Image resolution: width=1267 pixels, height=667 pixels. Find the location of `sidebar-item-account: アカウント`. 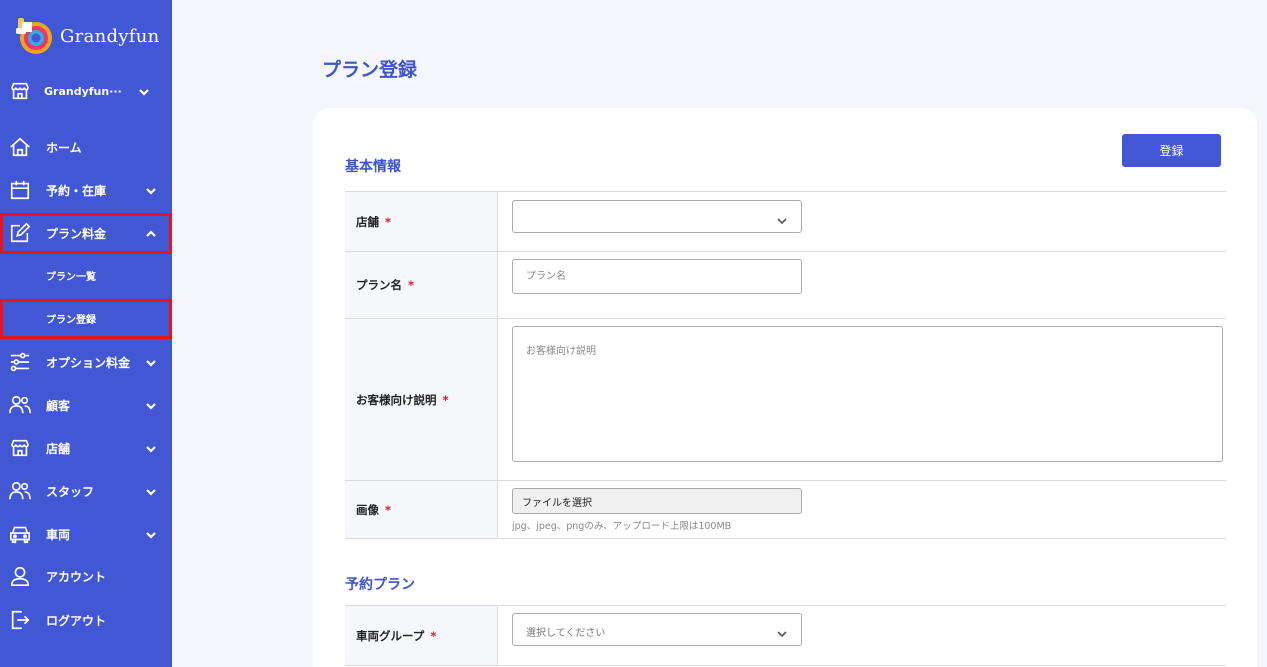

sidebar-item-account: アカウント is located at coordinates (86, 576).